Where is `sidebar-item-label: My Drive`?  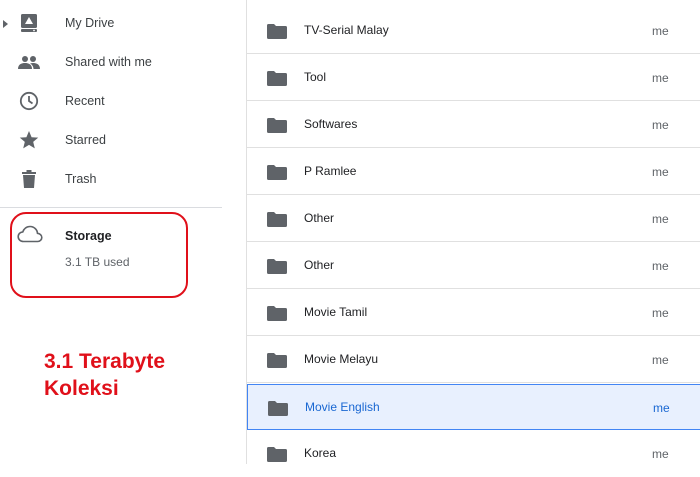 sidebar-item-label: My Drive is located at coordinates (90, 22).